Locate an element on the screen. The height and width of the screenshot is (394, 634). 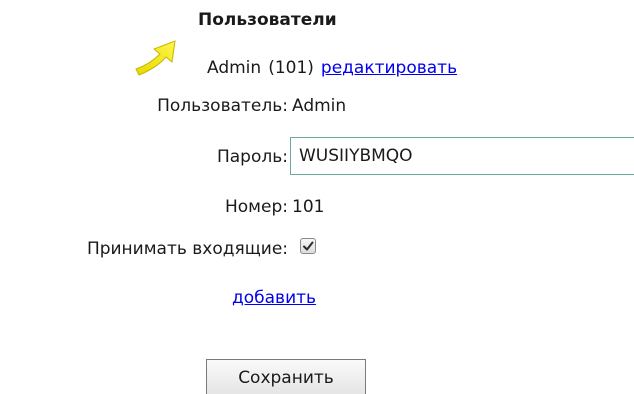
checkmark-icon is located at coordinates (308, 246).